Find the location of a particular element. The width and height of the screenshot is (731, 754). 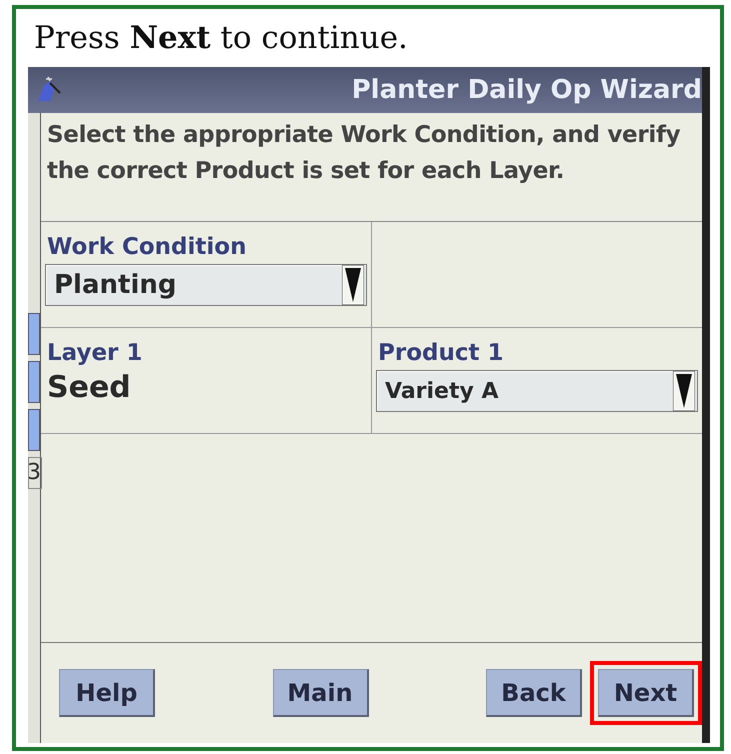

wizard-button: Main is located at coordinates (320, 693).